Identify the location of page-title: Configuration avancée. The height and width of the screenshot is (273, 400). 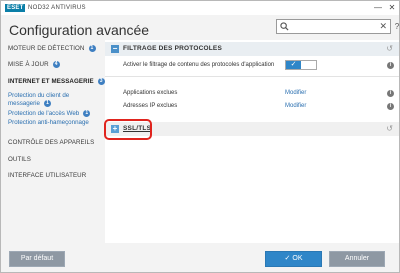
(79, 30).